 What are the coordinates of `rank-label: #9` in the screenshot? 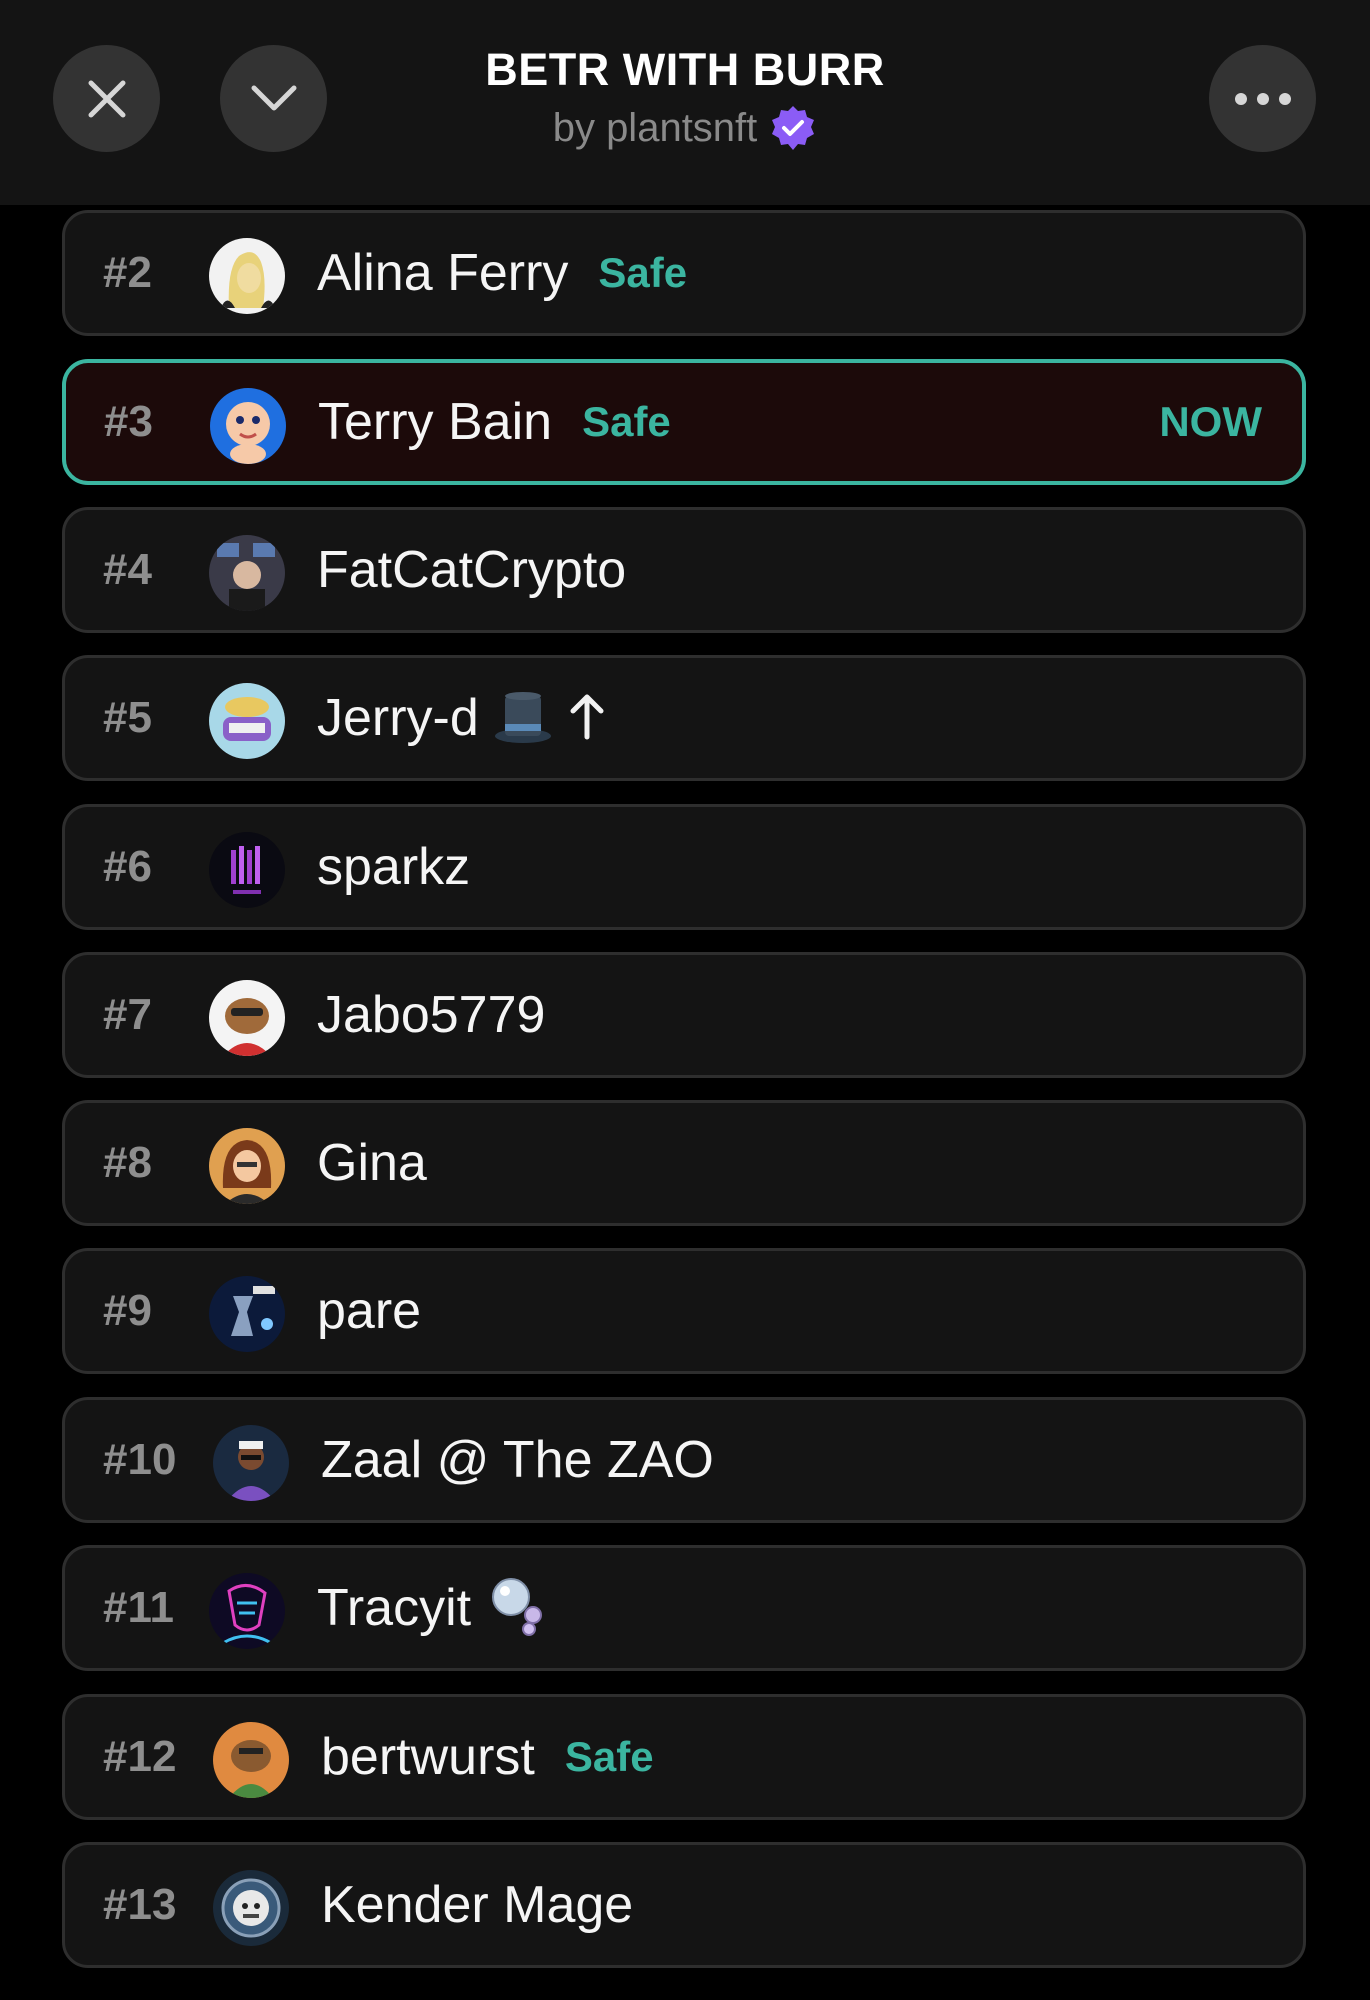 It's located at (127, 1310).